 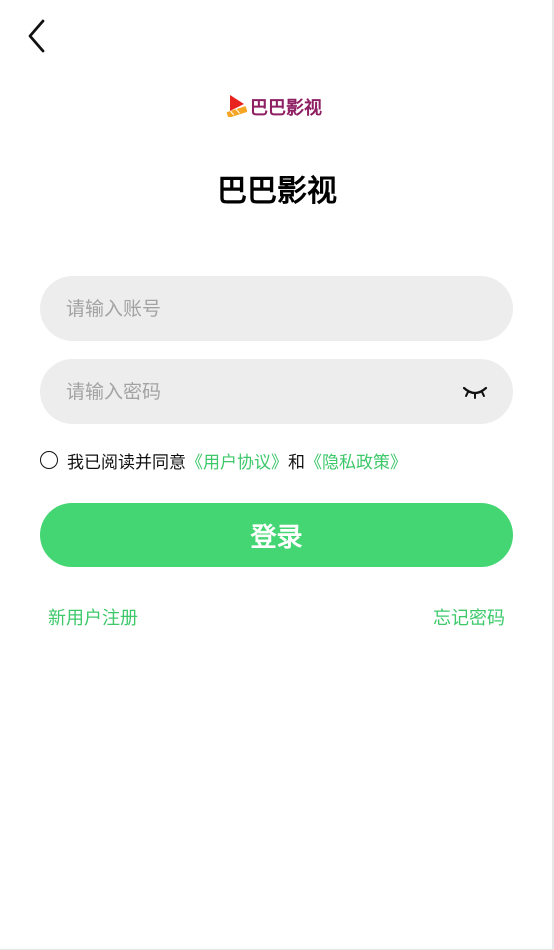 I want to click on eye-closed-icon, so click(x=475, y=392).